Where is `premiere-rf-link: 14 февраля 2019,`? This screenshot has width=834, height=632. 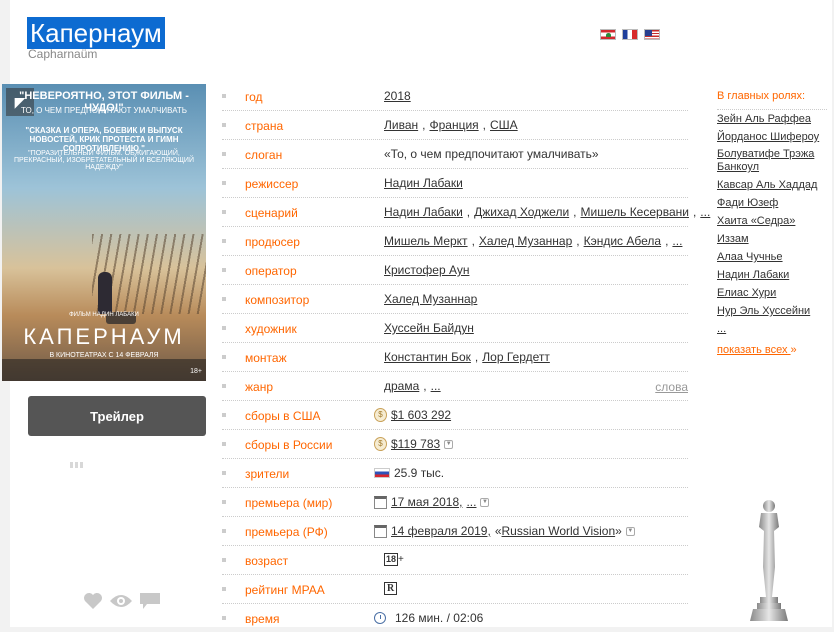 premiere-rf-link: 14 февраля 2019, is located at coordinates (441, 531).